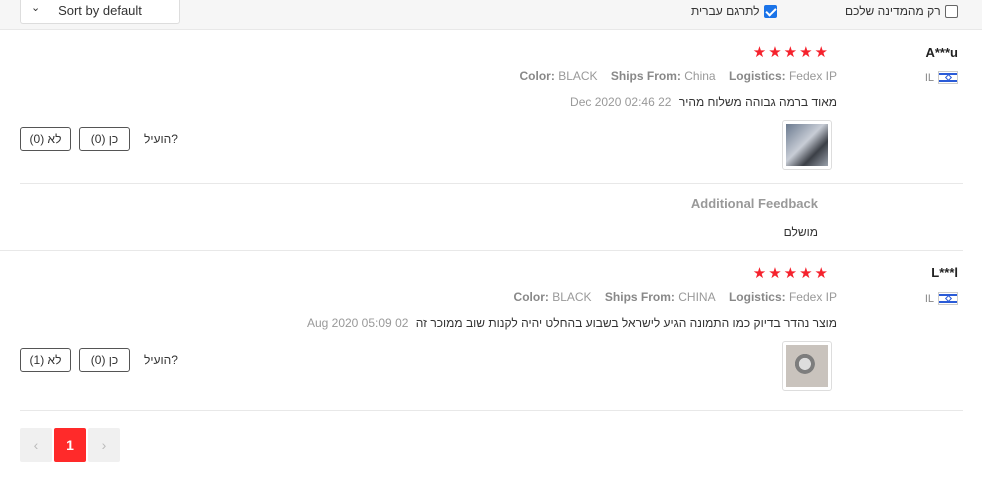 The width and height of the screenshot is (982, 483). What do you see at coordinates (812, 297) in the screenshot?
I see `logistics-value: Fedex IP` at bounding box center [812, 297].